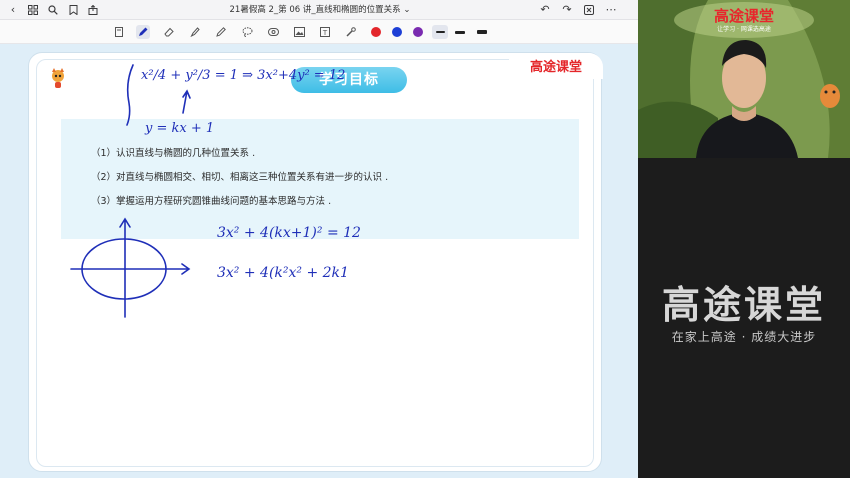 This screenshot has width=850, height=478. I want to click on highlighter-icon, so click(195, 32).